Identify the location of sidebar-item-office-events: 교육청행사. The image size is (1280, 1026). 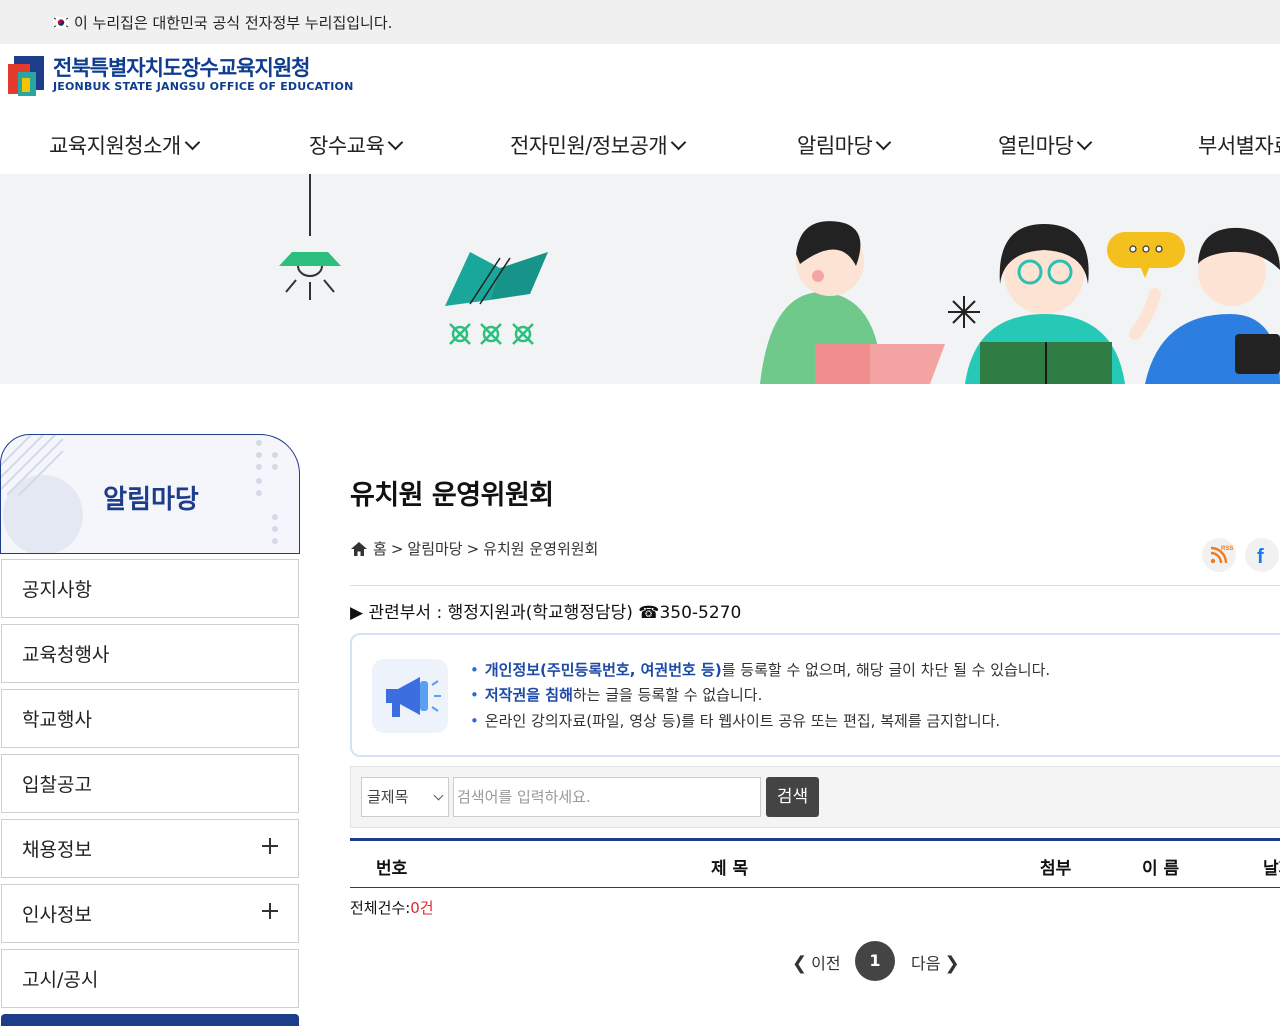
(150, 653).